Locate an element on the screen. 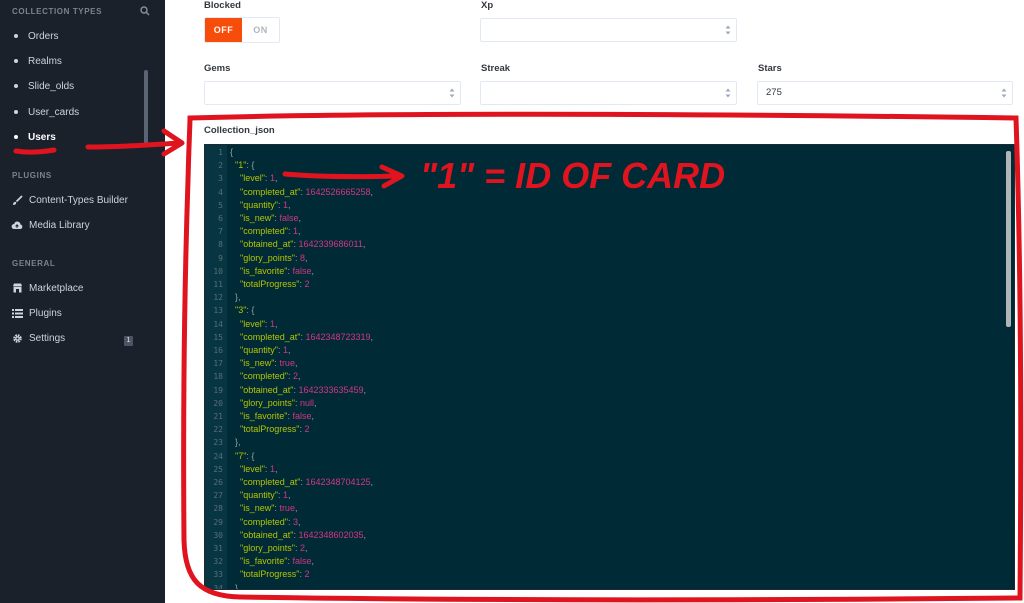 This screenshot has height=603, width=1024. code-line: "obtained_at": 1642348602035, is located at coordinates (298, 535).